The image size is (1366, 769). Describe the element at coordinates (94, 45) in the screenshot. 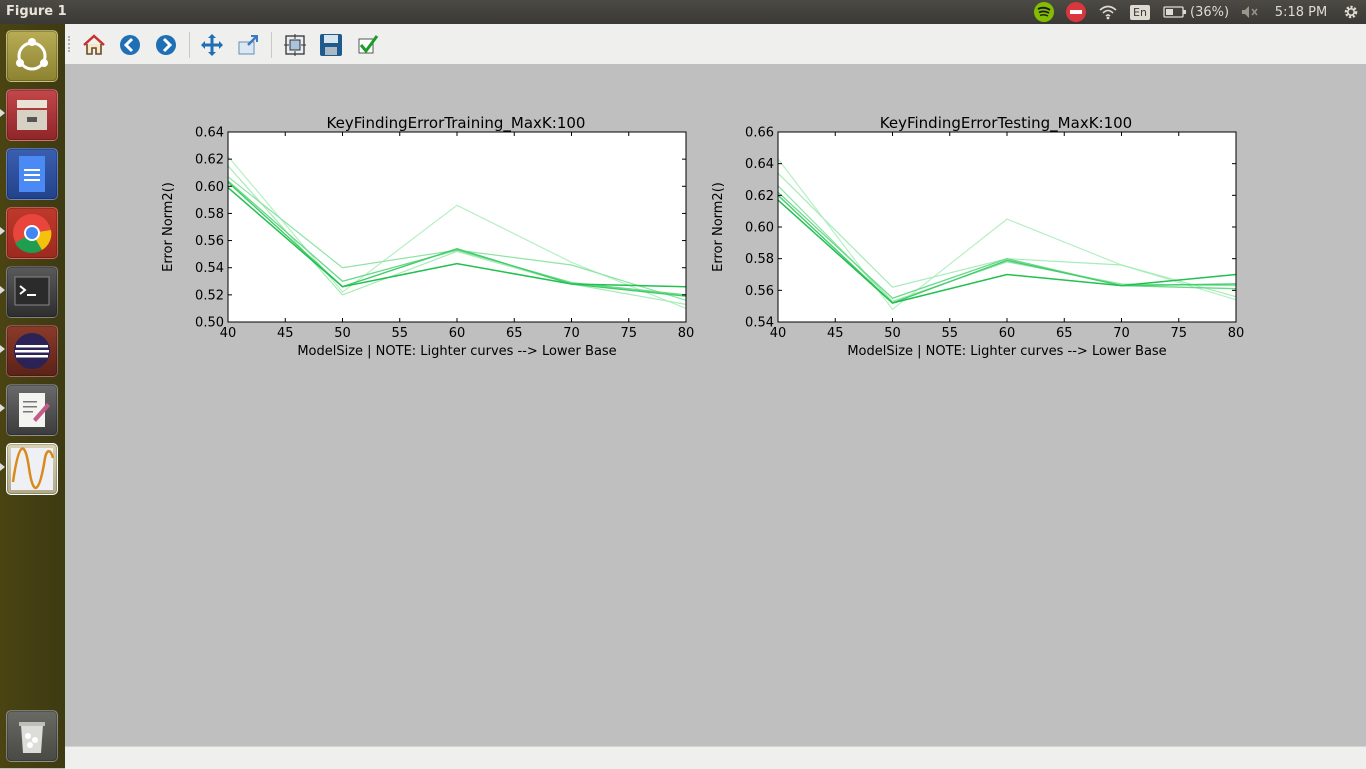

I see `home-icon` at that location.